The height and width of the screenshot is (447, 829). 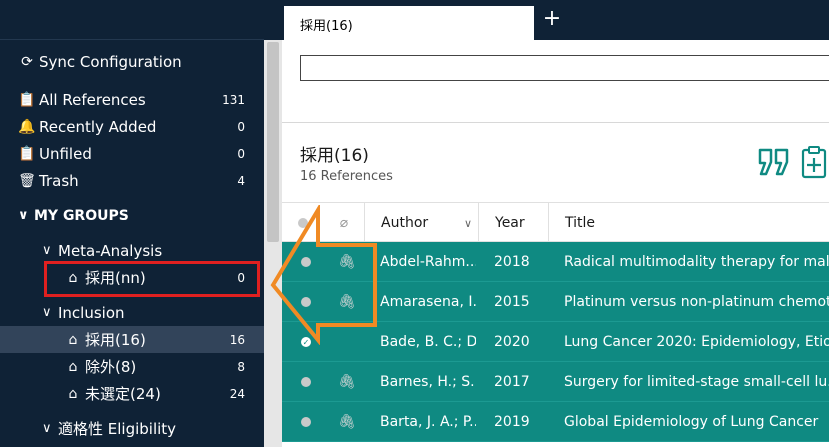 I want to click on group-label: Meta-Analysis, so click(x=110, y=250).